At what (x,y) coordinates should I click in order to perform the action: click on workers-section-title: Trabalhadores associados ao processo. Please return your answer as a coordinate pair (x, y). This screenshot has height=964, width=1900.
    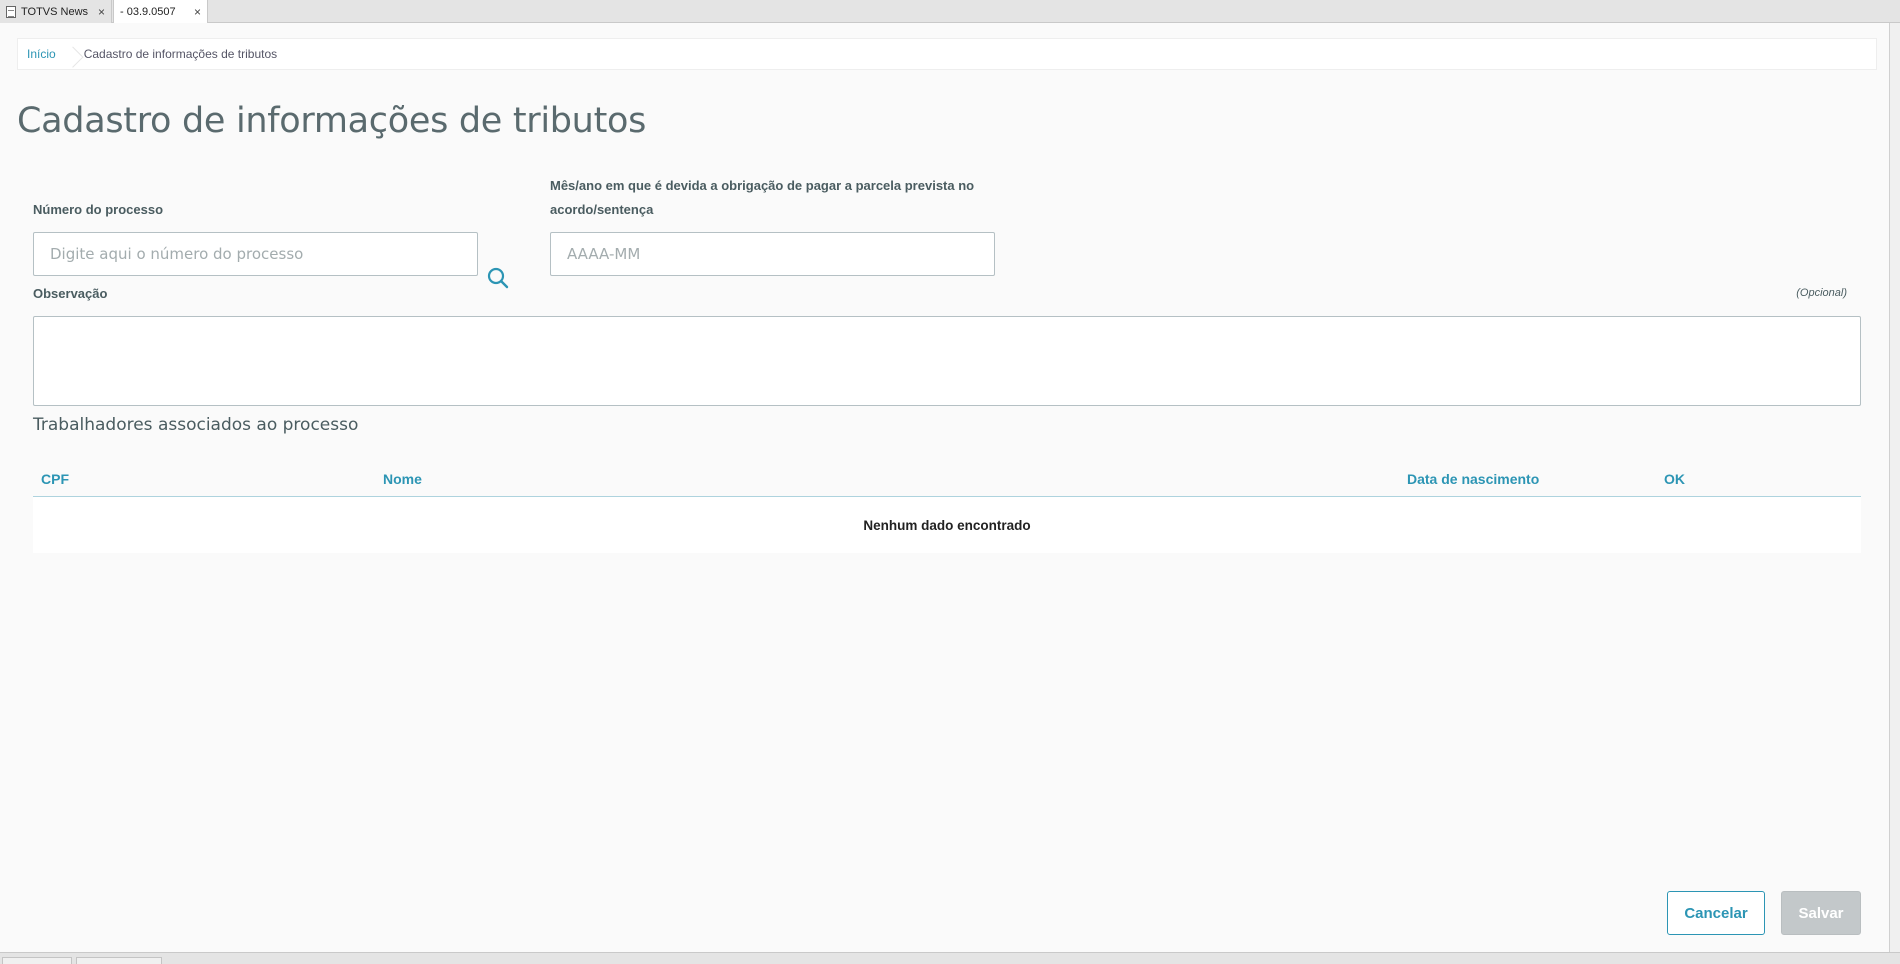
    Looking at the image, I should click on (196, 425).